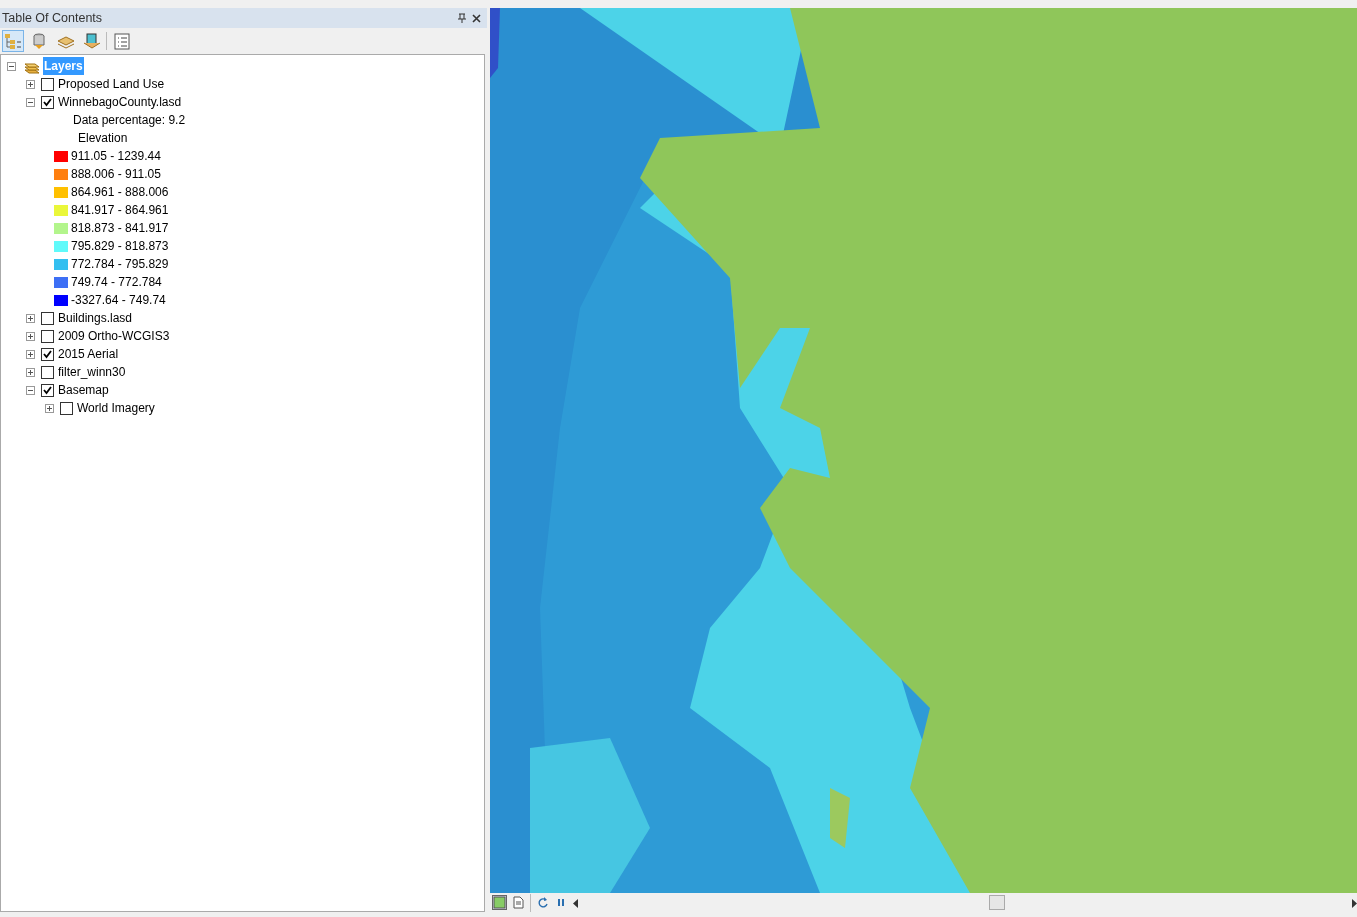  I want to click on layer-name: Buildings.lasd, so click(95, 318).